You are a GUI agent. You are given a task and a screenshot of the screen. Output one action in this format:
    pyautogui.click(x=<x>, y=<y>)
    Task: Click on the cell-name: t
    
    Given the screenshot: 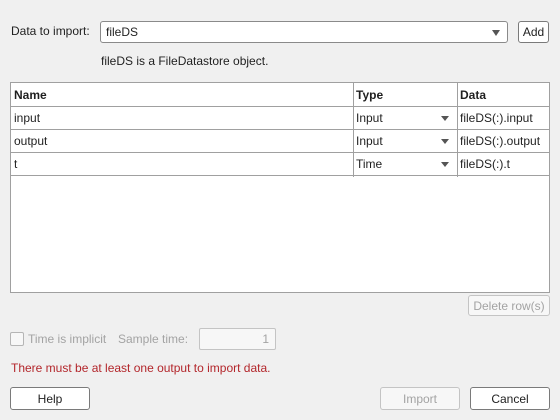 What is the action you would take?
    pyautogui.click(x=182, y=164)
    